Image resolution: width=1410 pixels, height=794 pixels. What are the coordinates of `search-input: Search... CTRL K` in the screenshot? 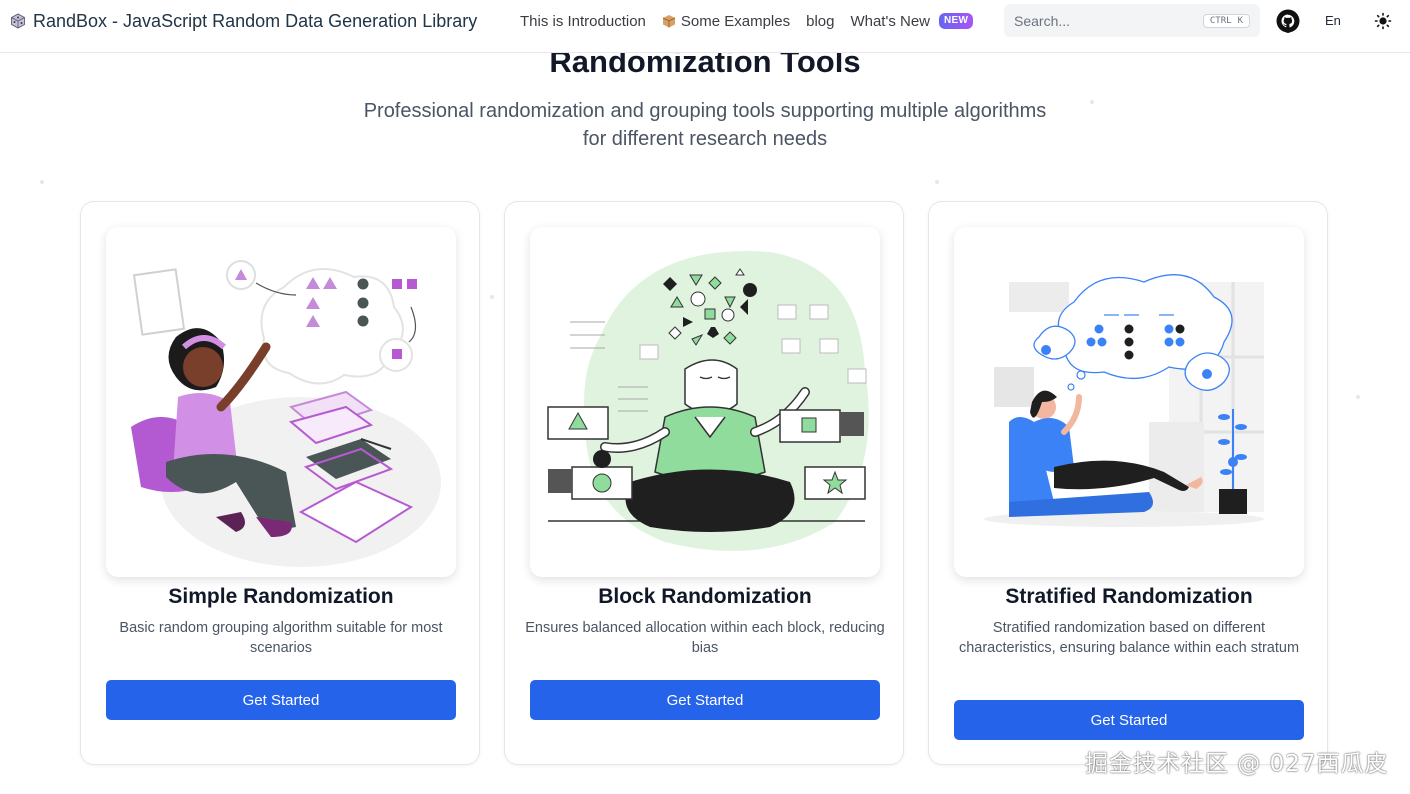 It's located at (1132, 20).